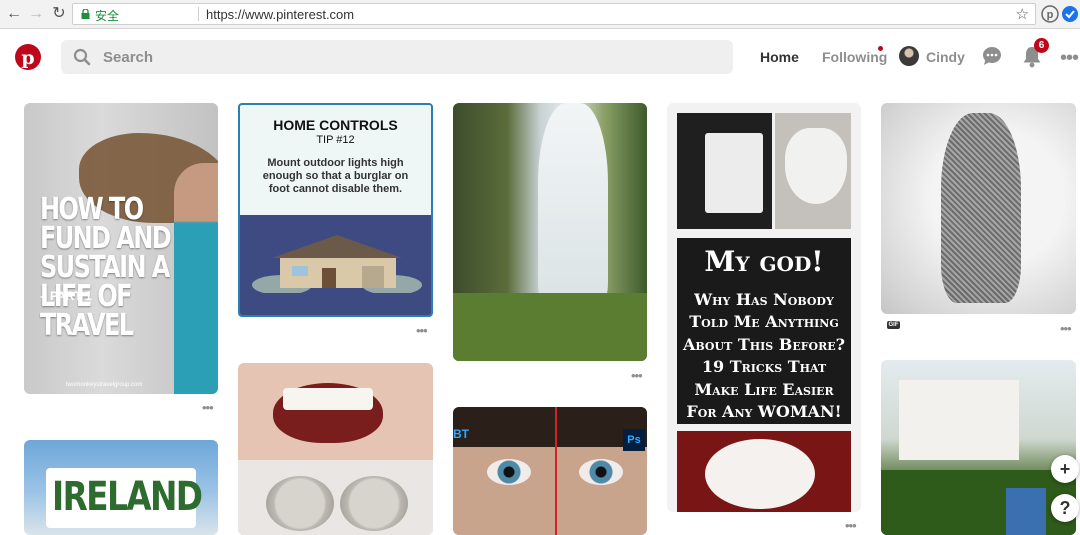 The image size is (1080, 535). I want to click on site-header: p Home Following Cindy 6 •••, so click(540, 57).